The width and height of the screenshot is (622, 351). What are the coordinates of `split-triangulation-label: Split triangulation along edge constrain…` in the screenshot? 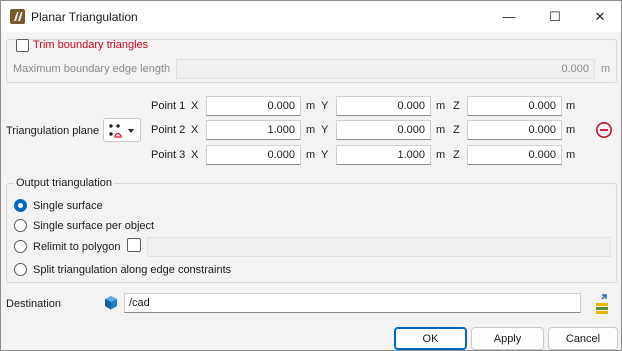 It's located at (132, 270).